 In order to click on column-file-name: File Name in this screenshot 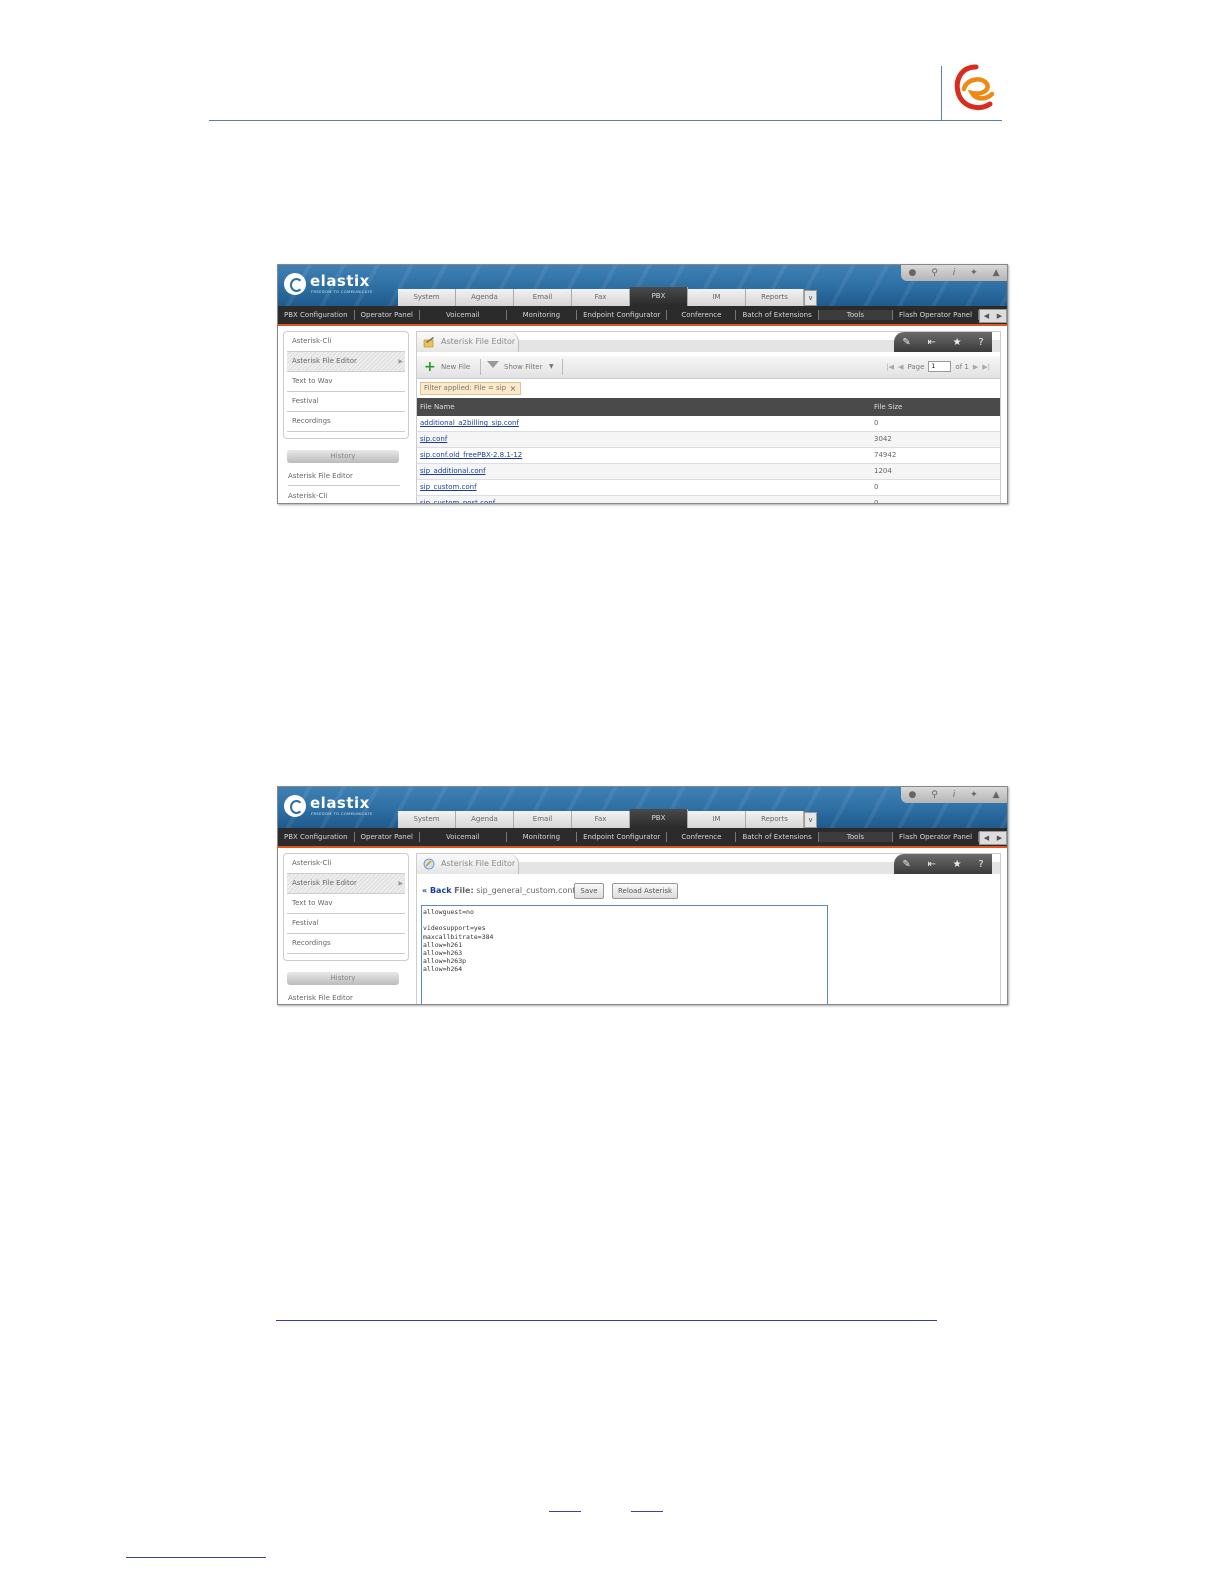, I will do `click(437, 407)`.